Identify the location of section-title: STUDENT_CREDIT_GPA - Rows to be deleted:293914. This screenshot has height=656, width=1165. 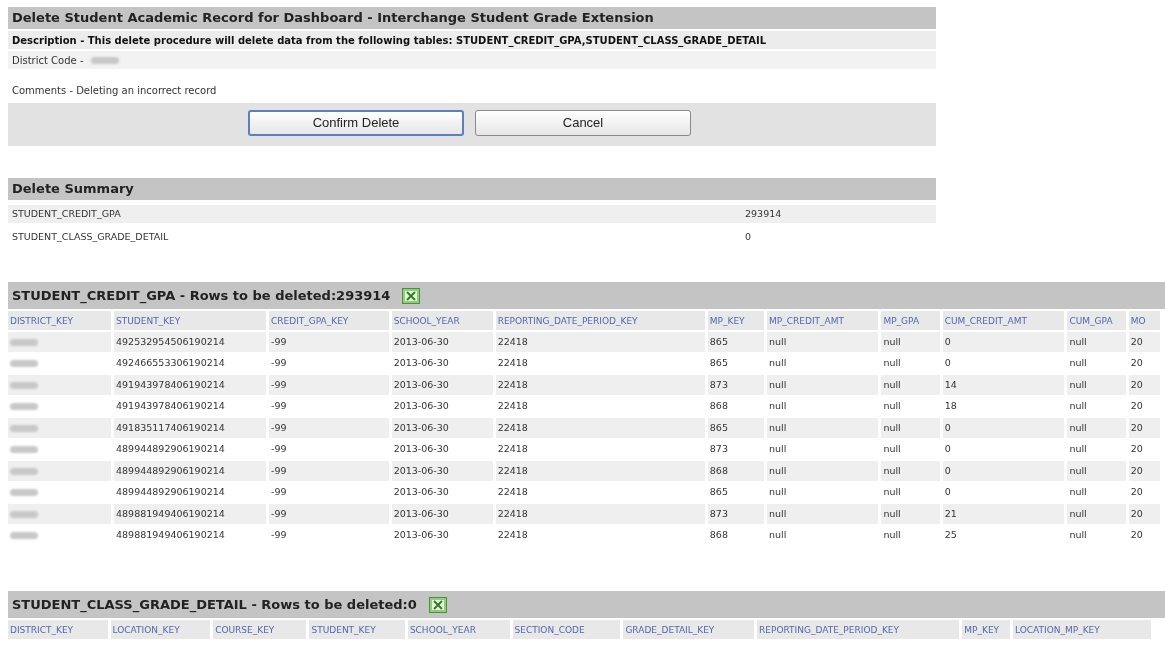
(201, 296).